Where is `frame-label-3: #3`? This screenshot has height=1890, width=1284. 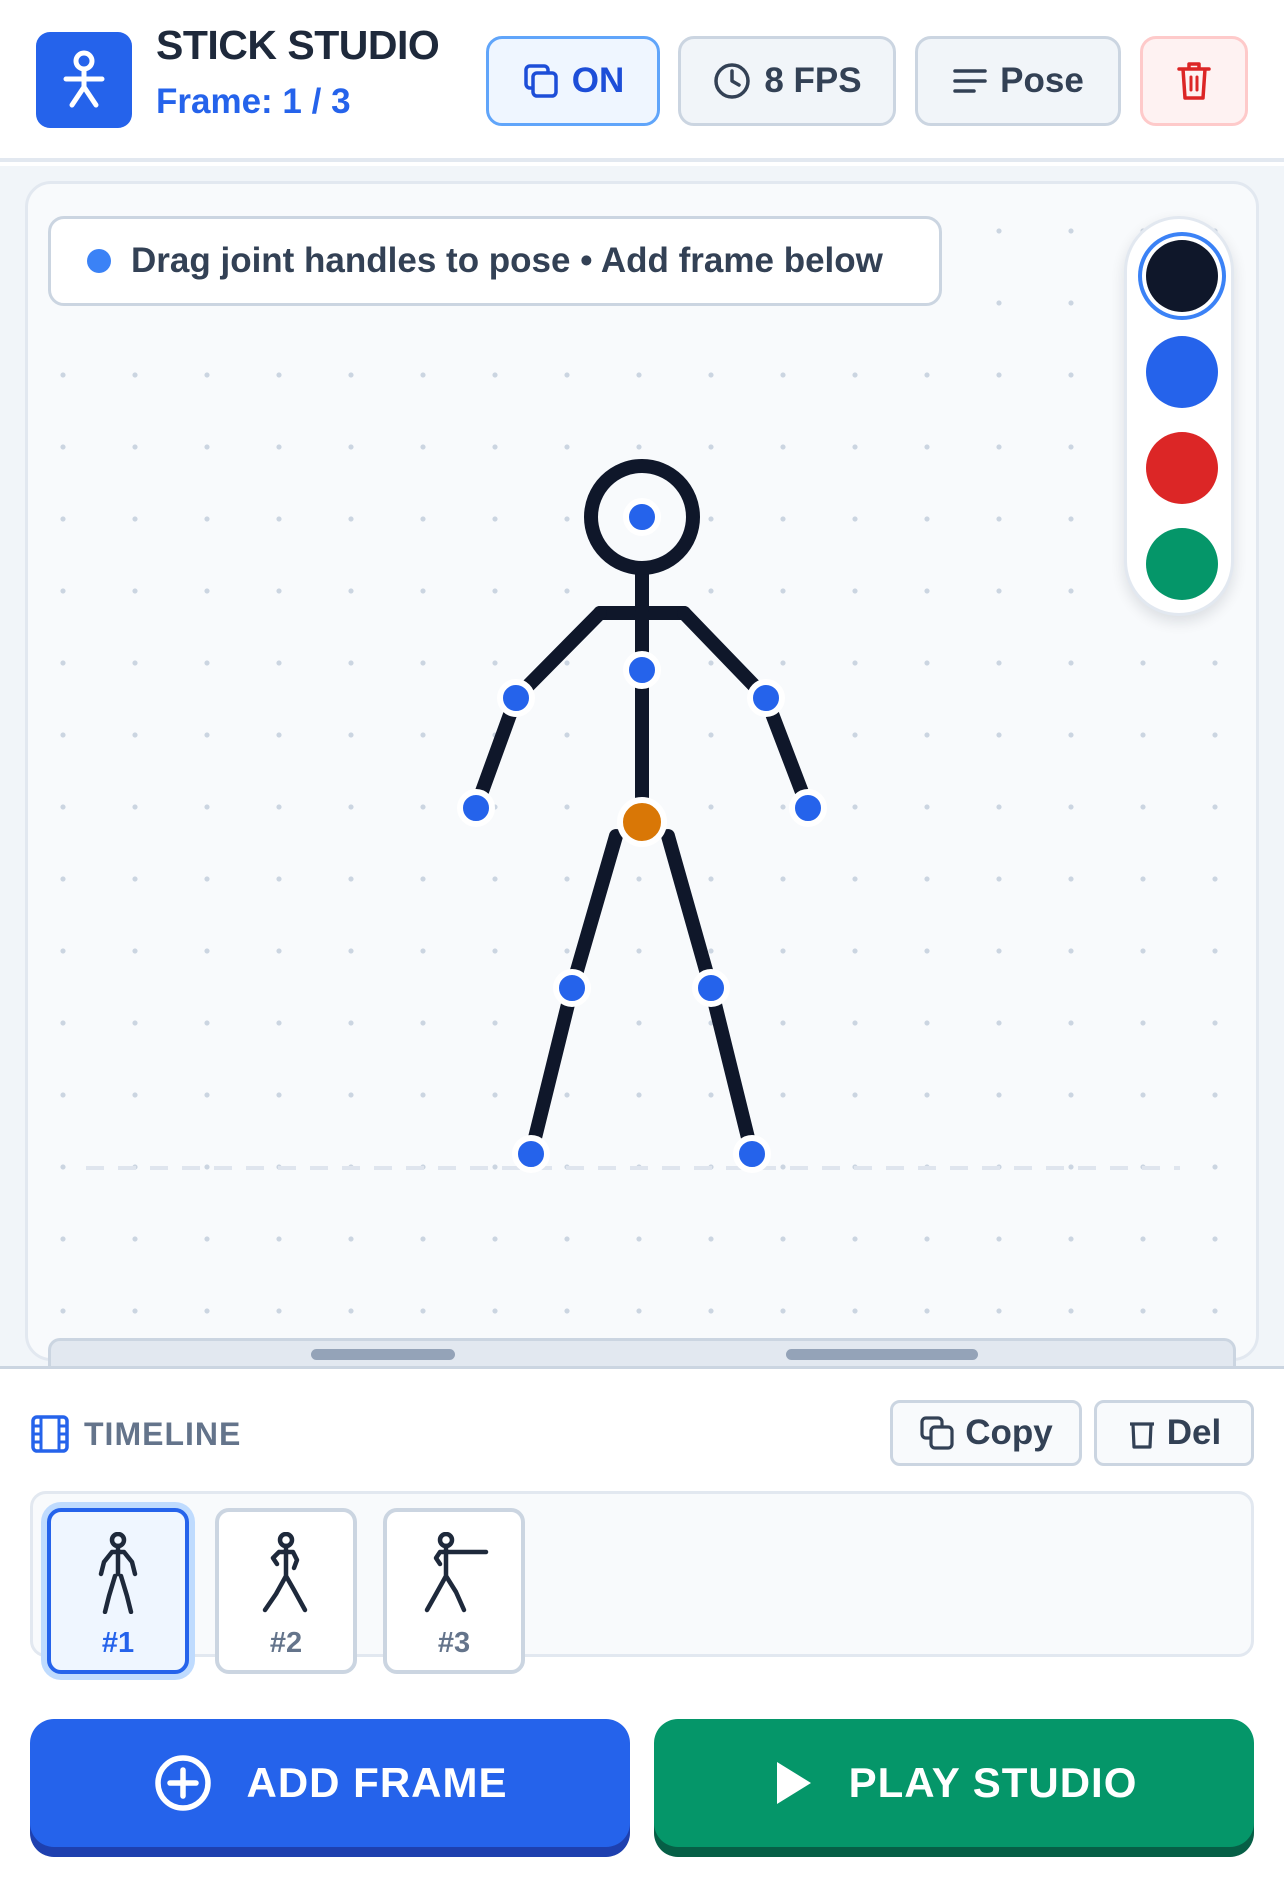 frame-label-3: #3 is located at coordinates (454, 1643).